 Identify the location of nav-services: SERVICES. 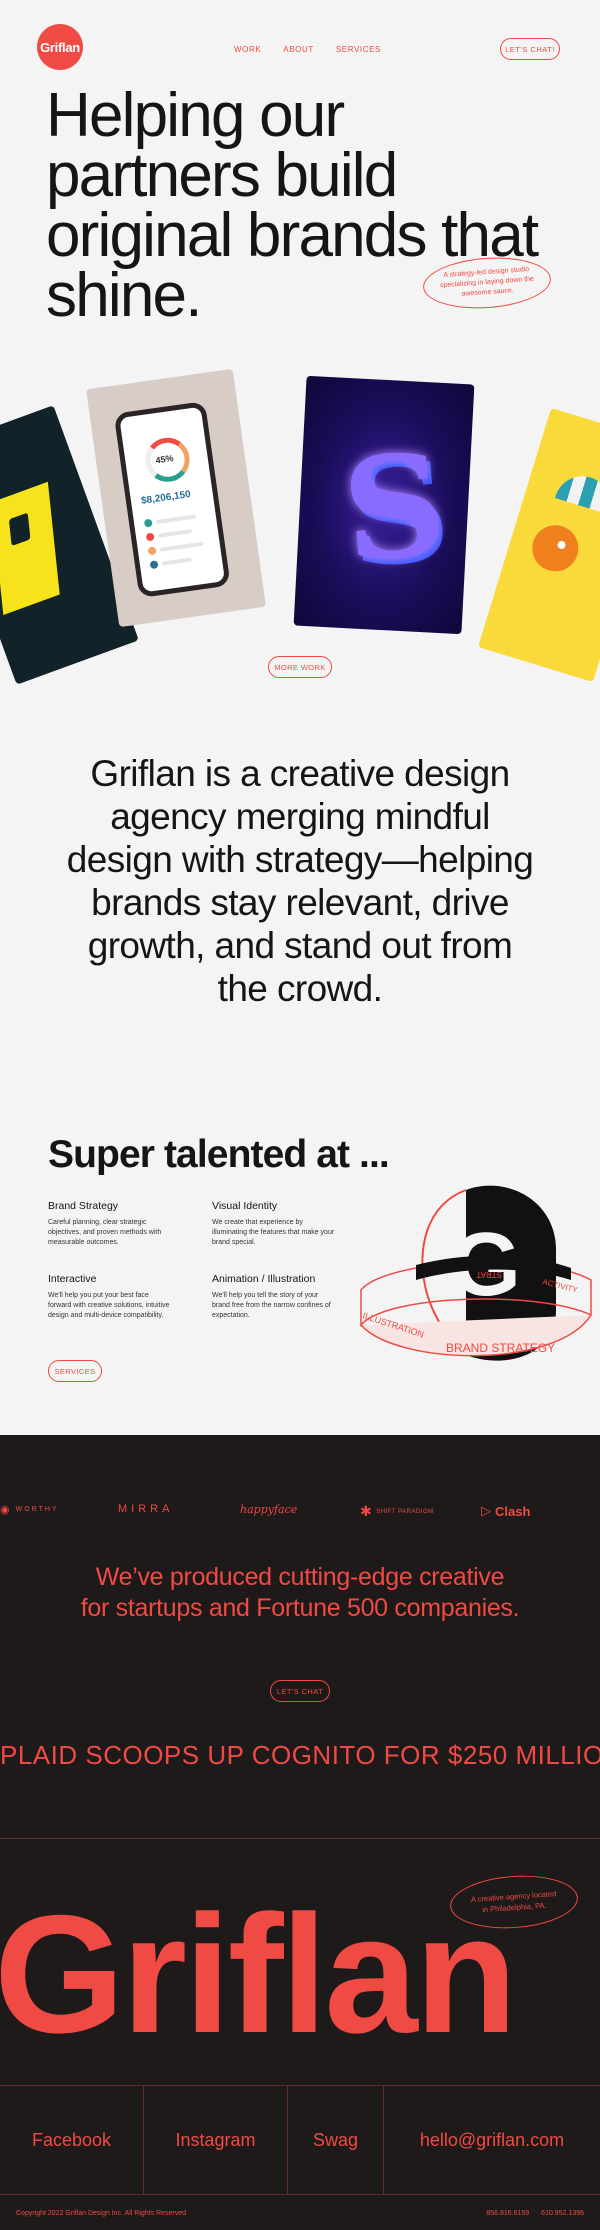
(358, 49).